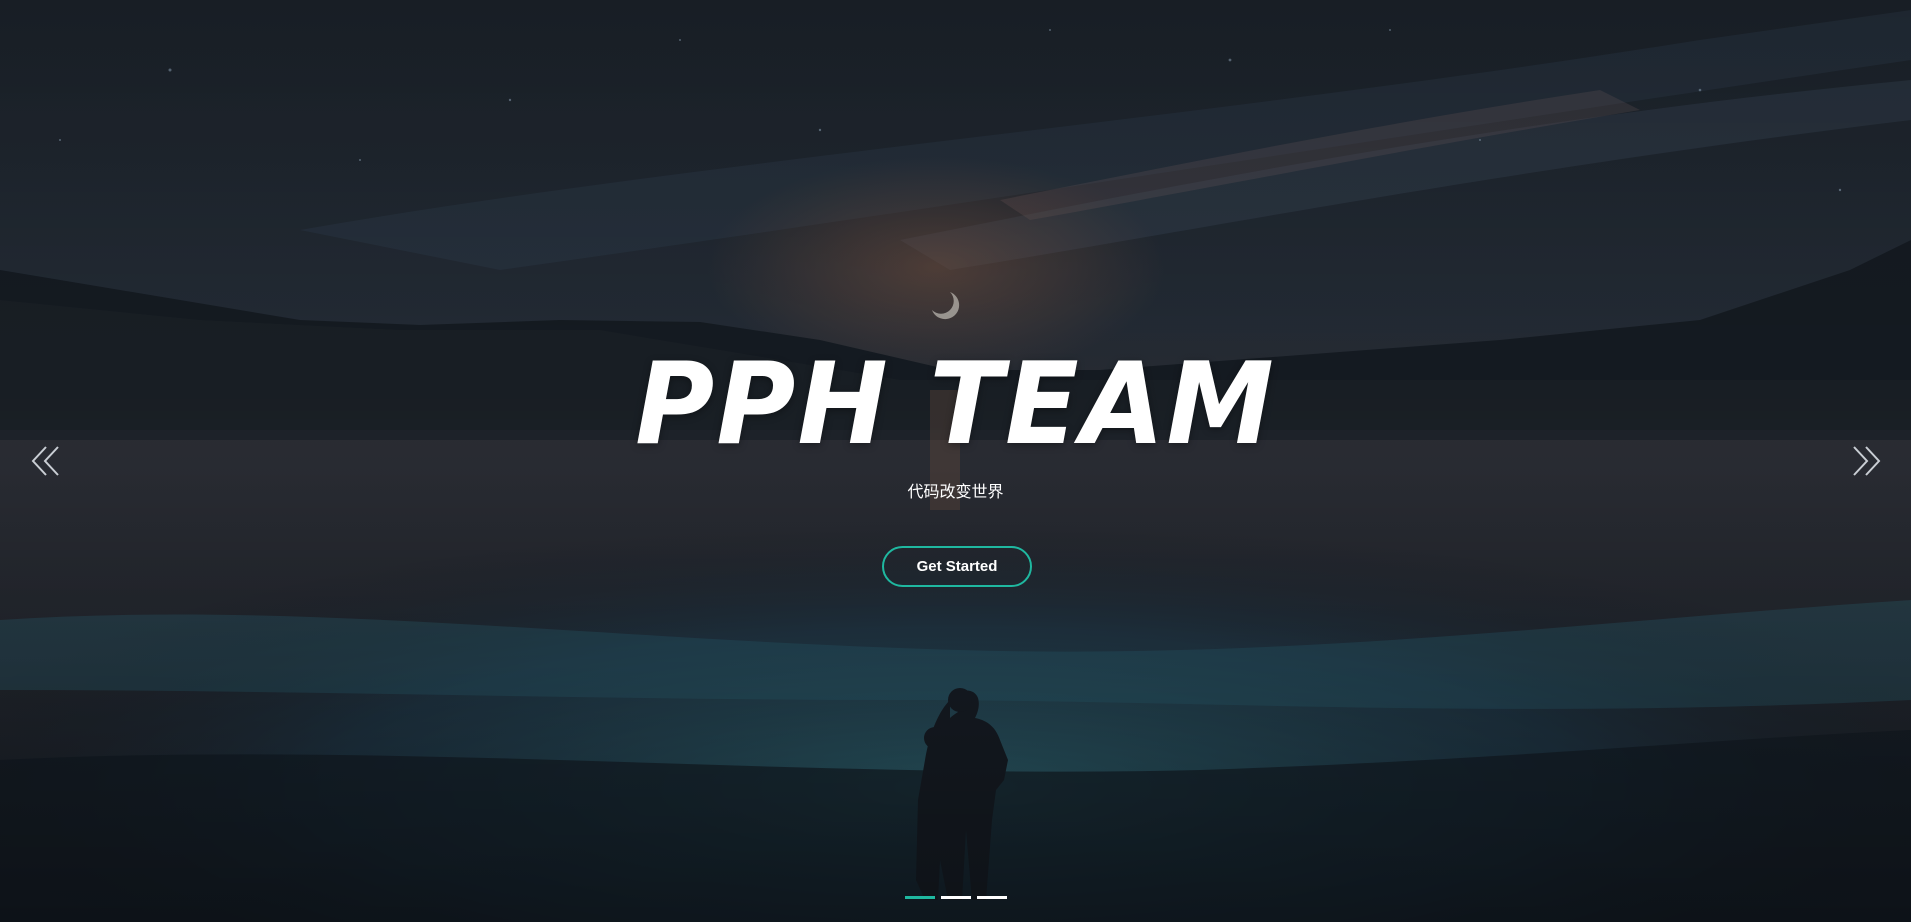 The height and width of the screenshot is (922, 1911). I want to click on chevron-double-right-icon, so click(1867, 461).